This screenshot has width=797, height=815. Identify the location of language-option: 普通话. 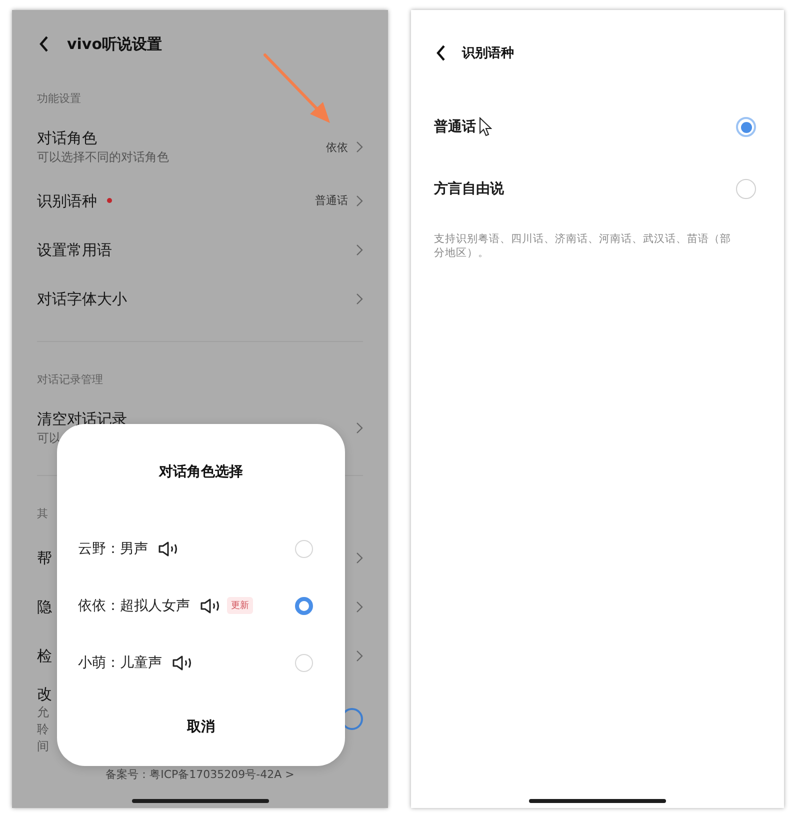
(455, 127).